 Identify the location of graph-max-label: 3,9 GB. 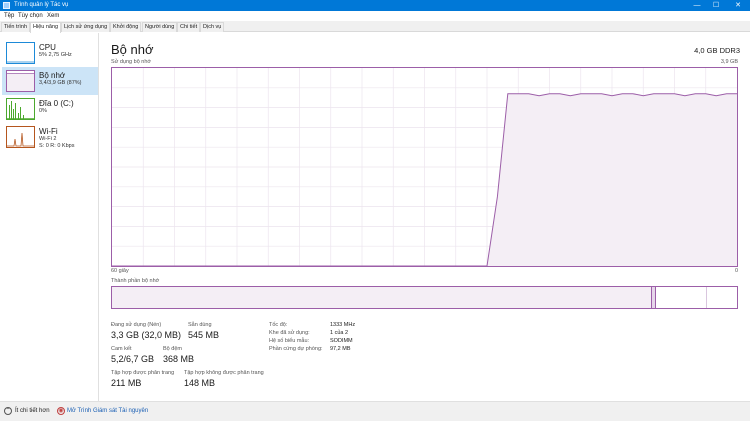
(729, 62).